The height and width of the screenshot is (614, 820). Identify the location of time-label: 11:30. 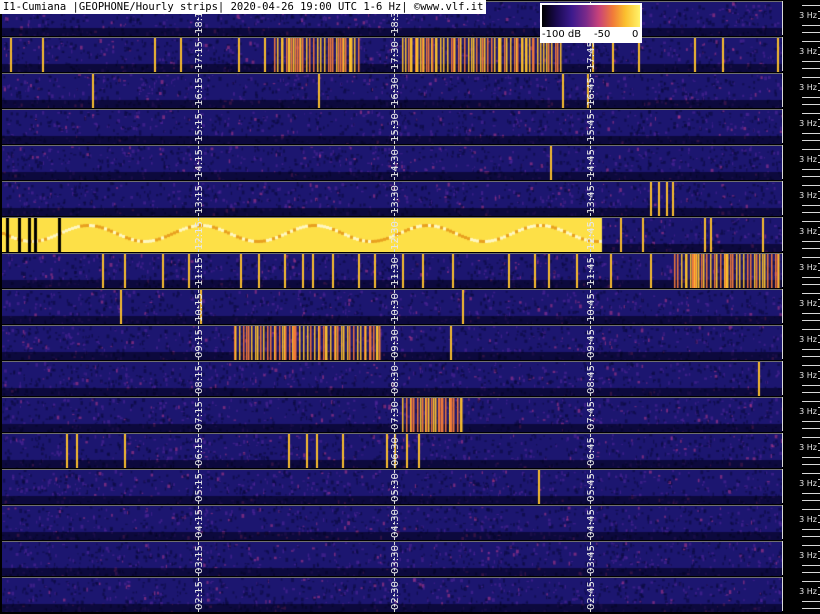
(395, 271).